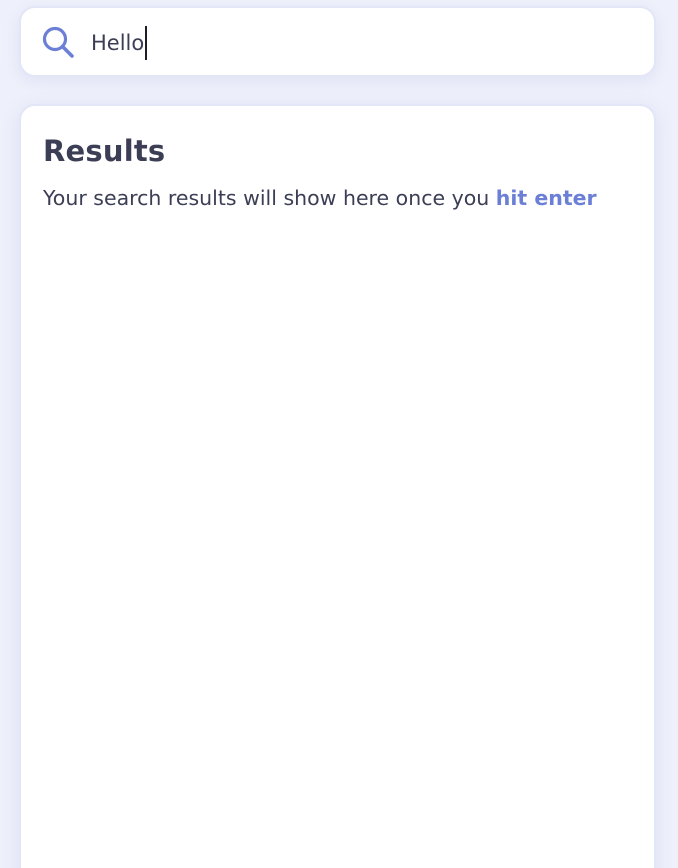 This screenshot has height=868, width=678. I want to click on hit-enter-hint: hit enter, so click(546, 198).